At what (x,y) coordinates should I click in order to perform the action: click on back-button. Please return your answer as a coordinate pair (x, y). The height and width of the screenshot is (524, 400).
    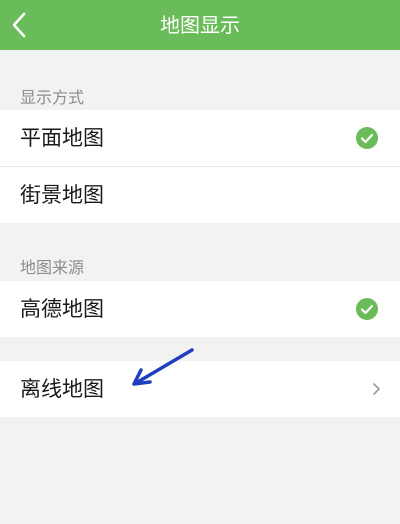
    Looking at the image, I should click on (20, 25).